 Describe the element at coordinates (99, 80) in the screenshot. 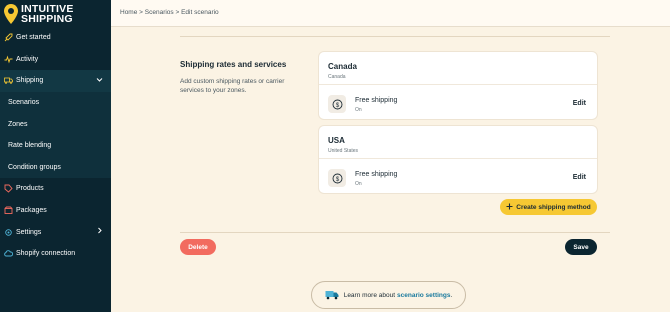

I see `chevron-down-icon` at that location.